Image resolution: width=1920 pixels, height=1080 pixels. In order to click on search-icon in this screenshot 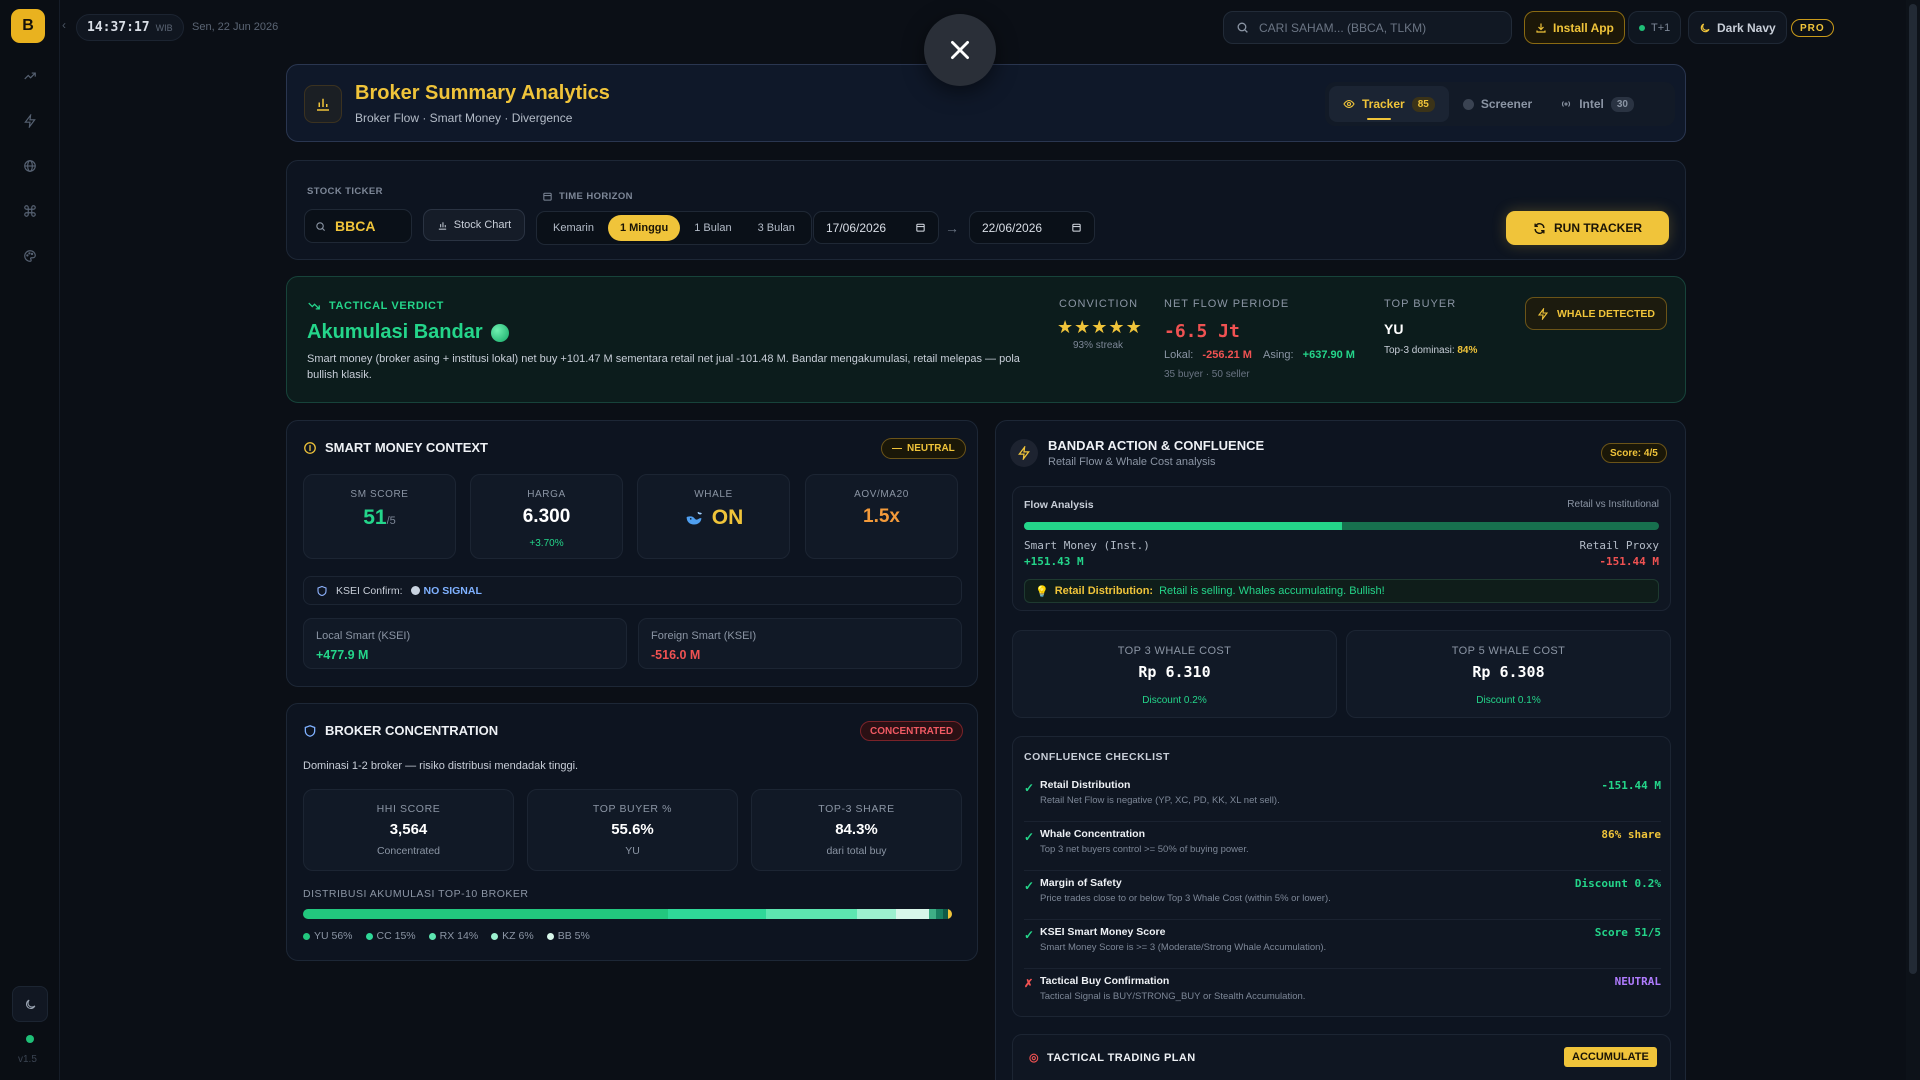, I will do `click(1242, 27)`.